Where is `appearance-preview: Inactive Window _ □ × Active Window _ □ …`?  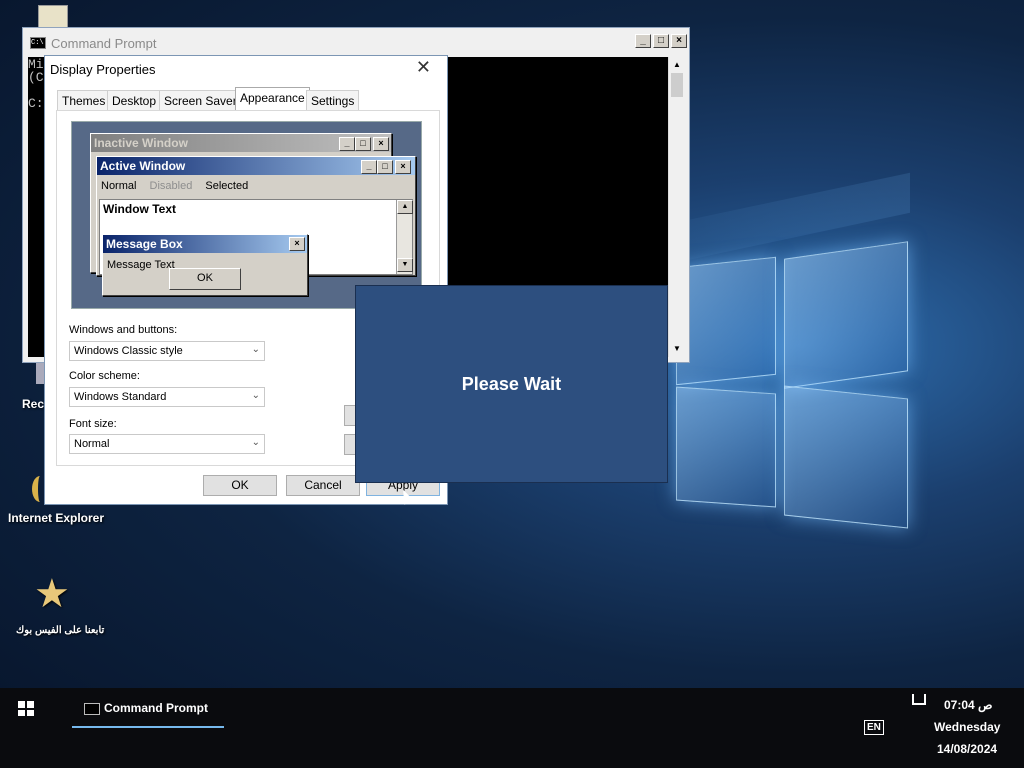
appearance-preview: Inactive Window _ □ × Active Window _ □ … is located at coordinates (246, 215).